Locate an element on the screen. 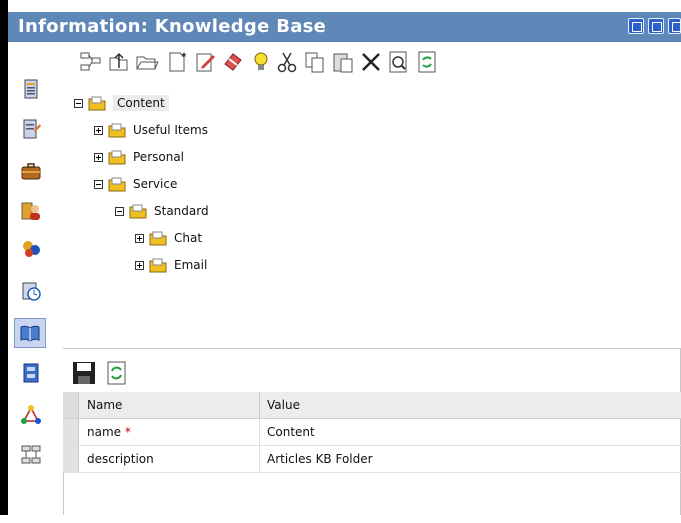 The height and width of the screenshot is (523, 681). tree-node-email: Email is located at coordinates (171, 265).